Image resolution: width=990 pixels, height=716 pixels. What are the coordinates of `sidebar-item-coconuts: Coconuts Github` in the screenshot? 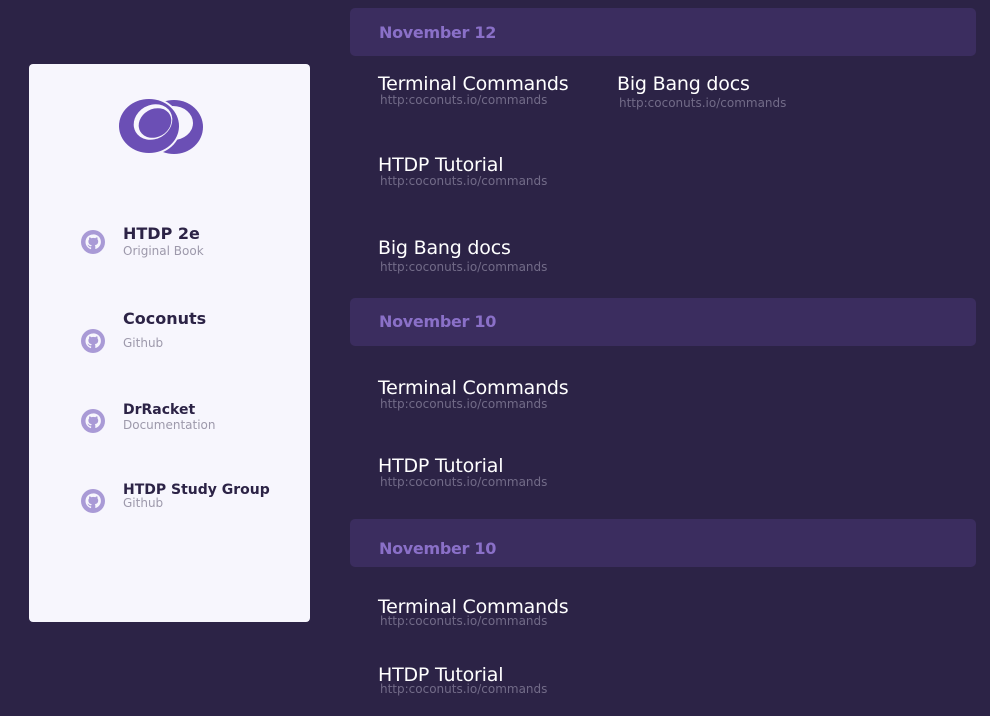 It's located at (191, 339).